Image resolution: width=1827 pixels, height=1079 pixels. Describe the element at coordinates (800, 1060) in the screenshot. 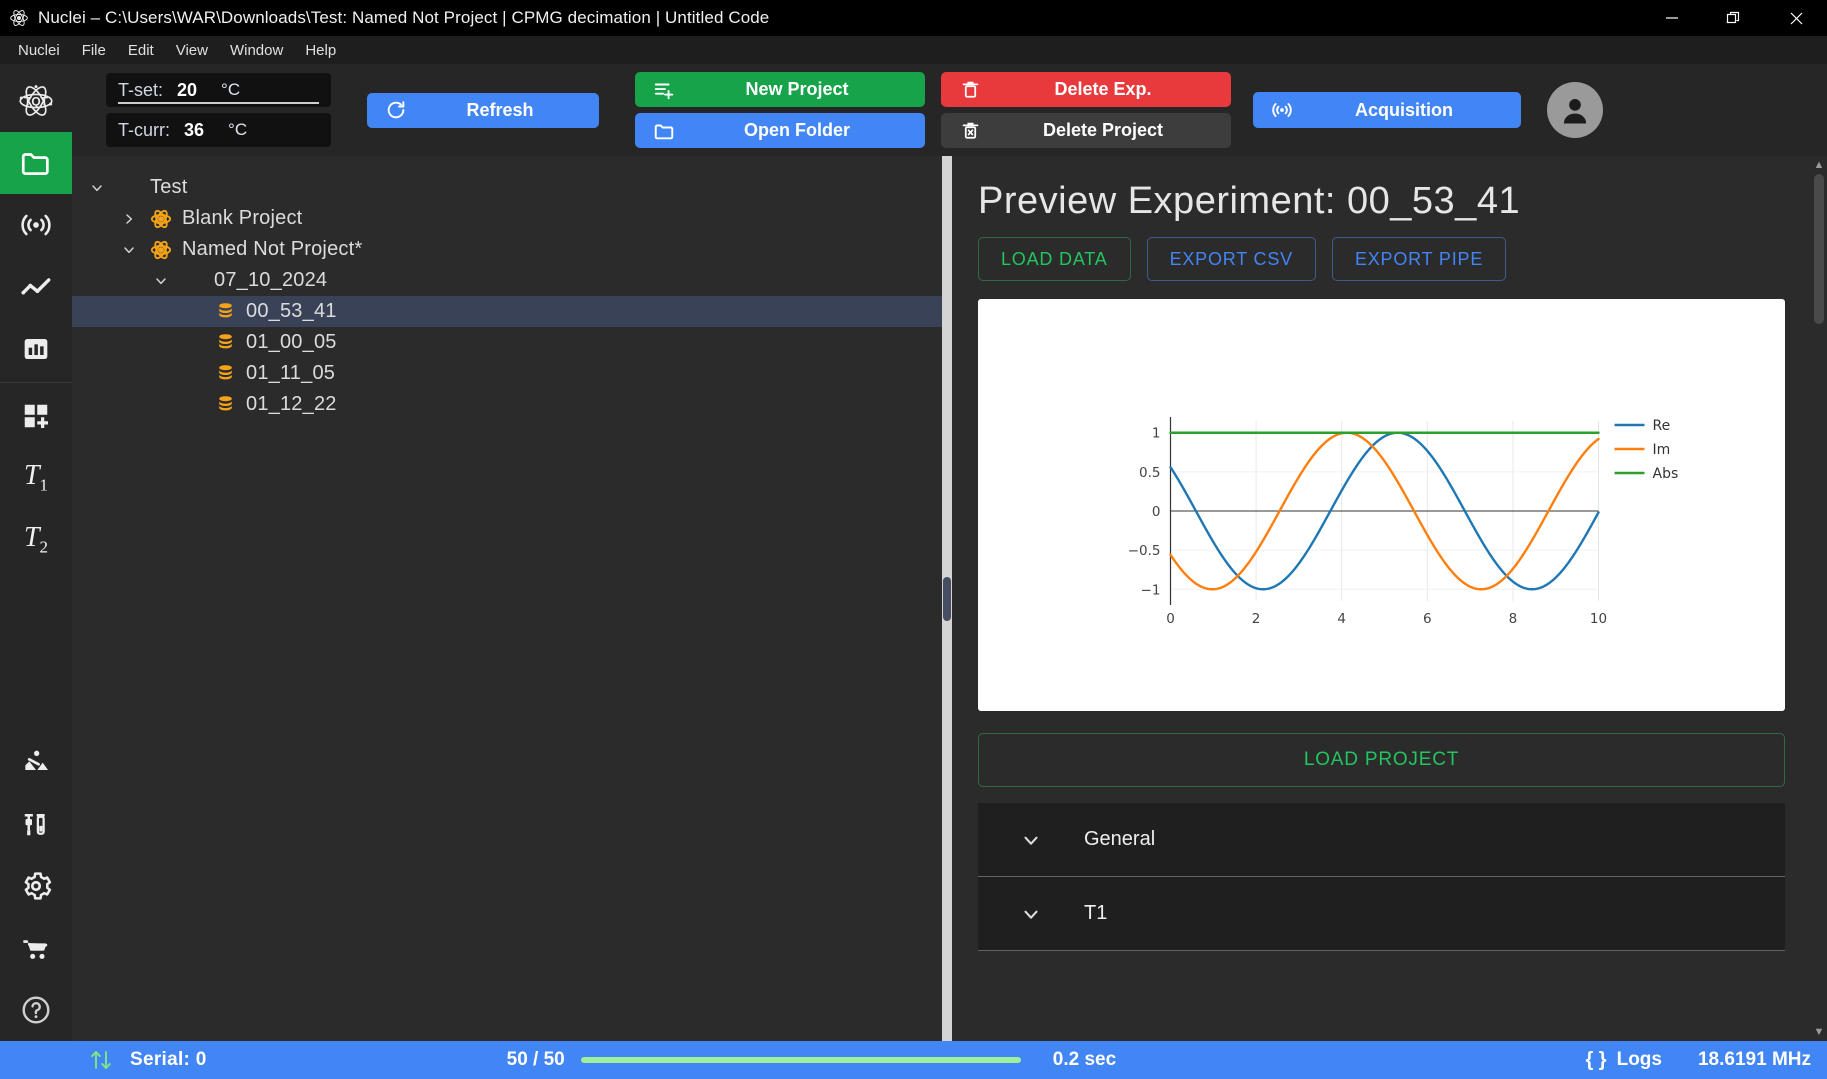

I see `progress-bar` at that location.